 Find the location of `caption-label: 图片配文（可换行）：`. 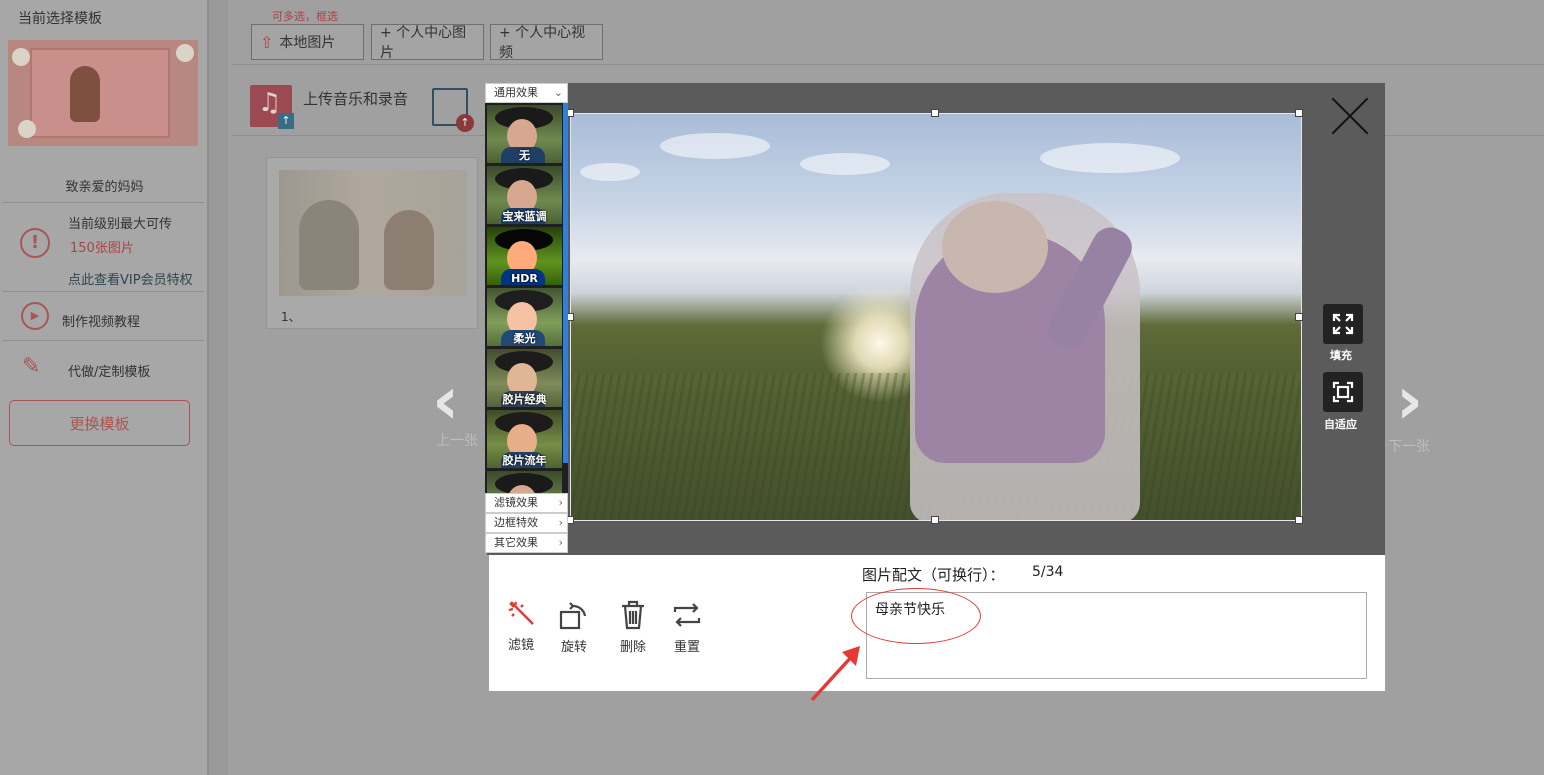

caption-label: 图片配文（可换行）： is located at coordinates (933, 575).